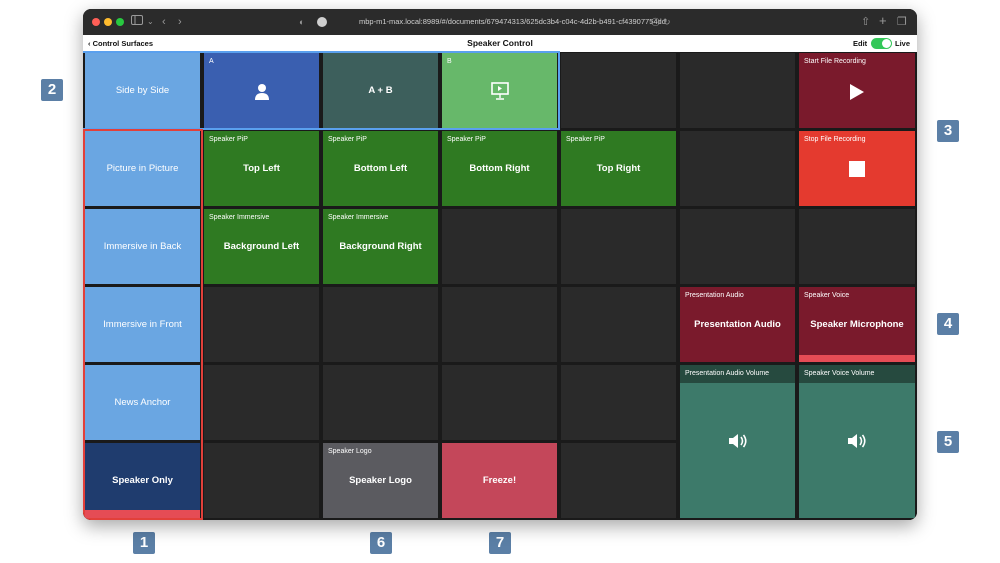 The image size is (1000, 563). What do you see at coordinates (860, 43) in the screenshot?
I see `edit-label: Edit` at bounding box center [860, 43].